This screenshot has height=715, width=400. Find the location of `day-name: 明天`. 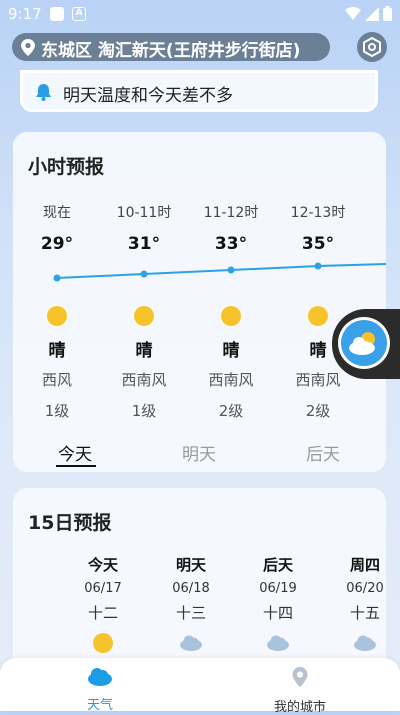

day-name: 明天 is located at coordinates (190, 565).